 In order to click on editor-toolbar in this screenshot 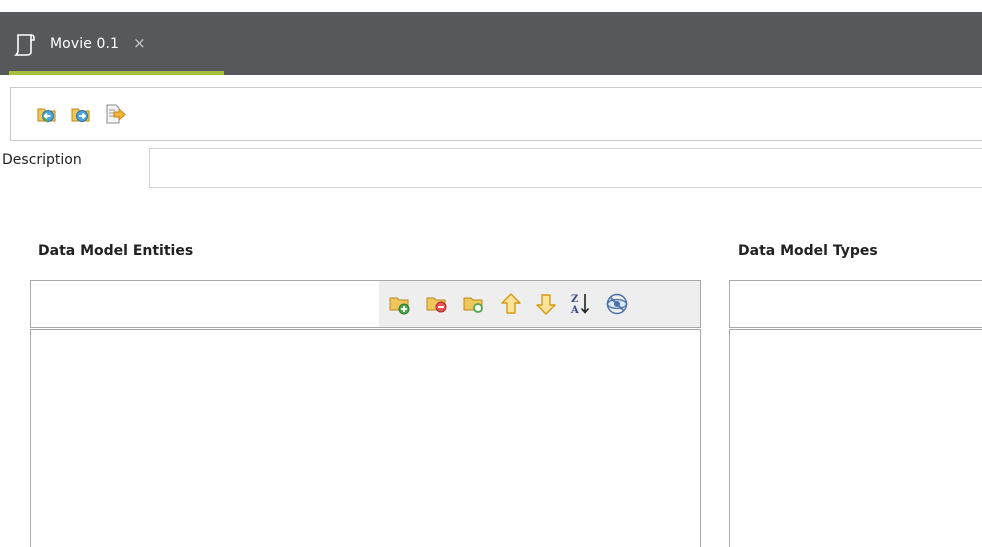, I will do `click(496, 114)`.